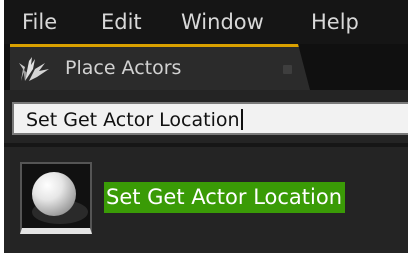 Image resolution: width=409 pixels, height=253 pixels. I want to click on sphere-thumbnail-icon, so click(56, 198).